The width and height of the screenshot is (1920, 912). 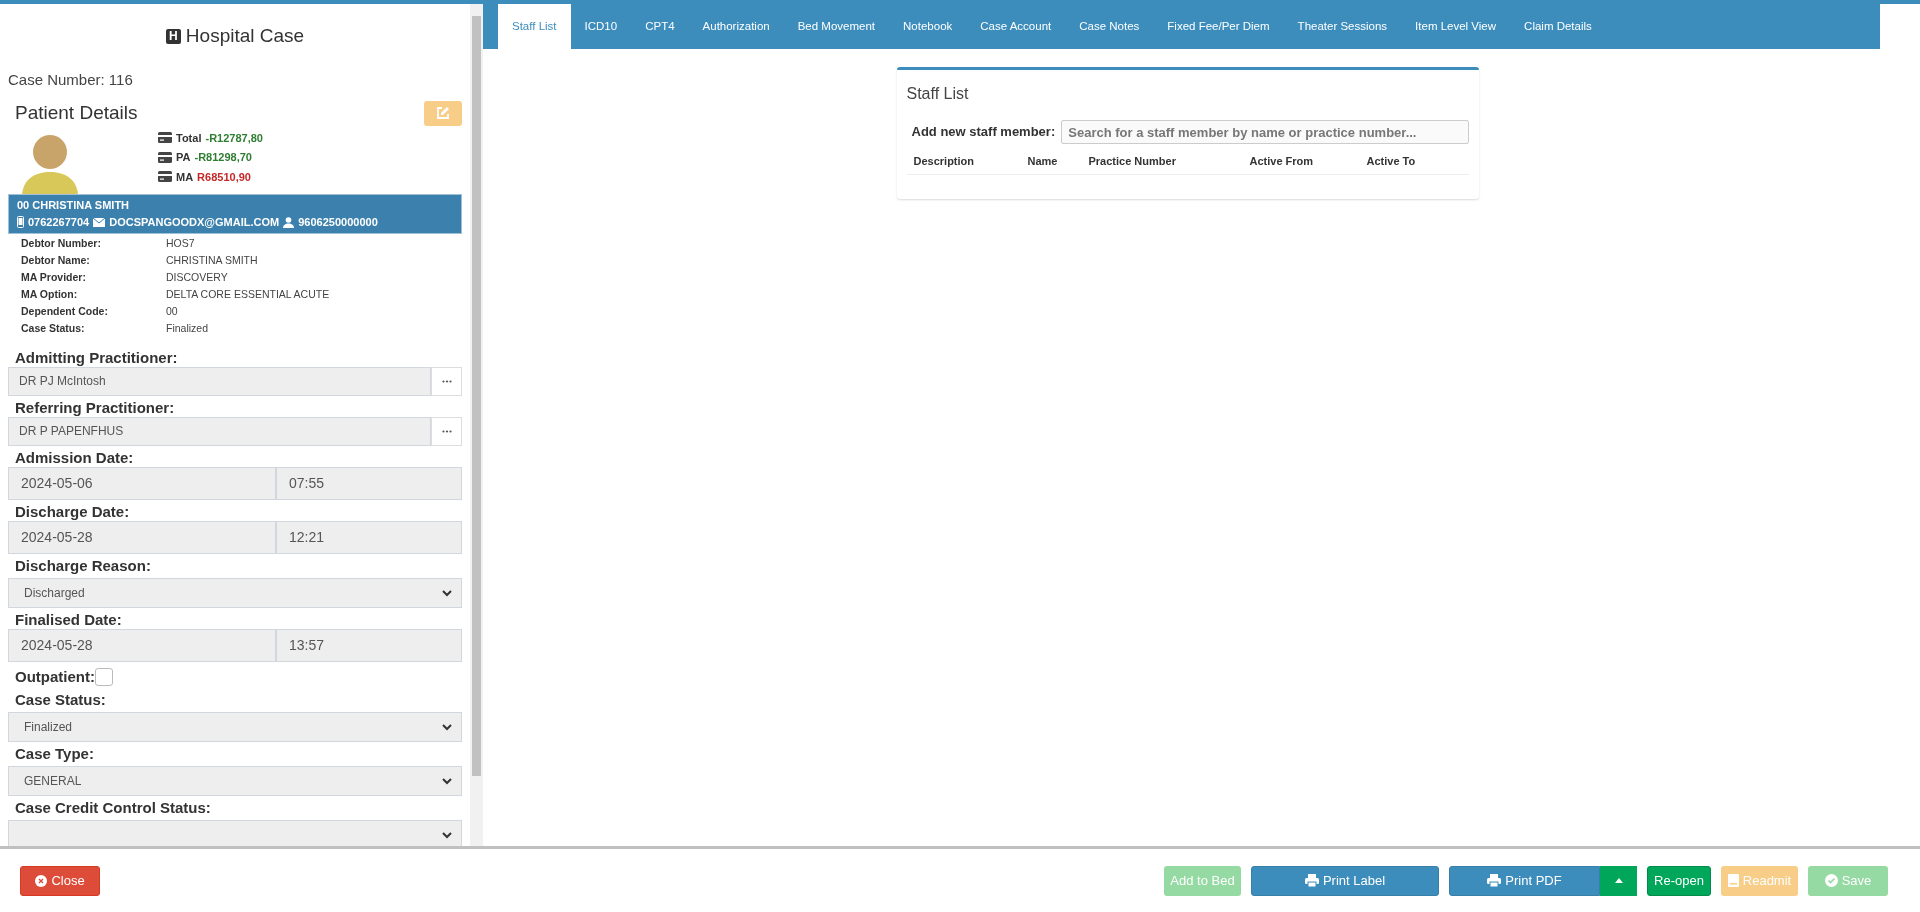 I want to click on column-header: Description, so click(x=944, y=161).